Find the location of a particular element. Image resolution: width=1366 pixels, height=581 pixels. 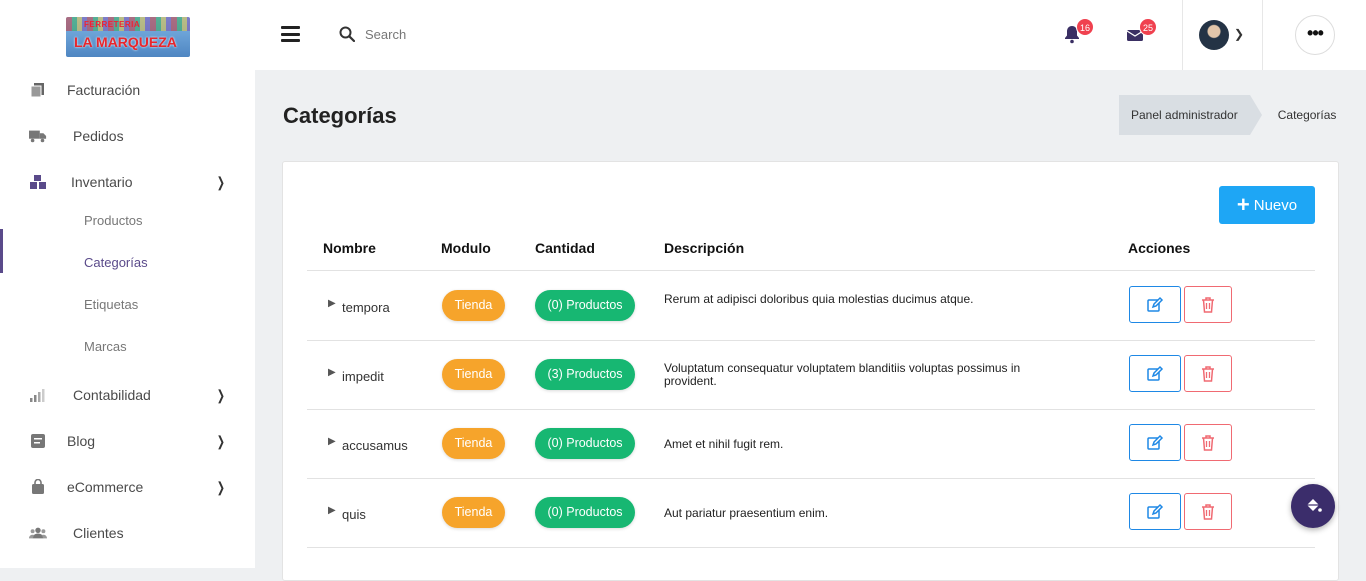

page-title: Categorías is located at coordinates (340, 115).